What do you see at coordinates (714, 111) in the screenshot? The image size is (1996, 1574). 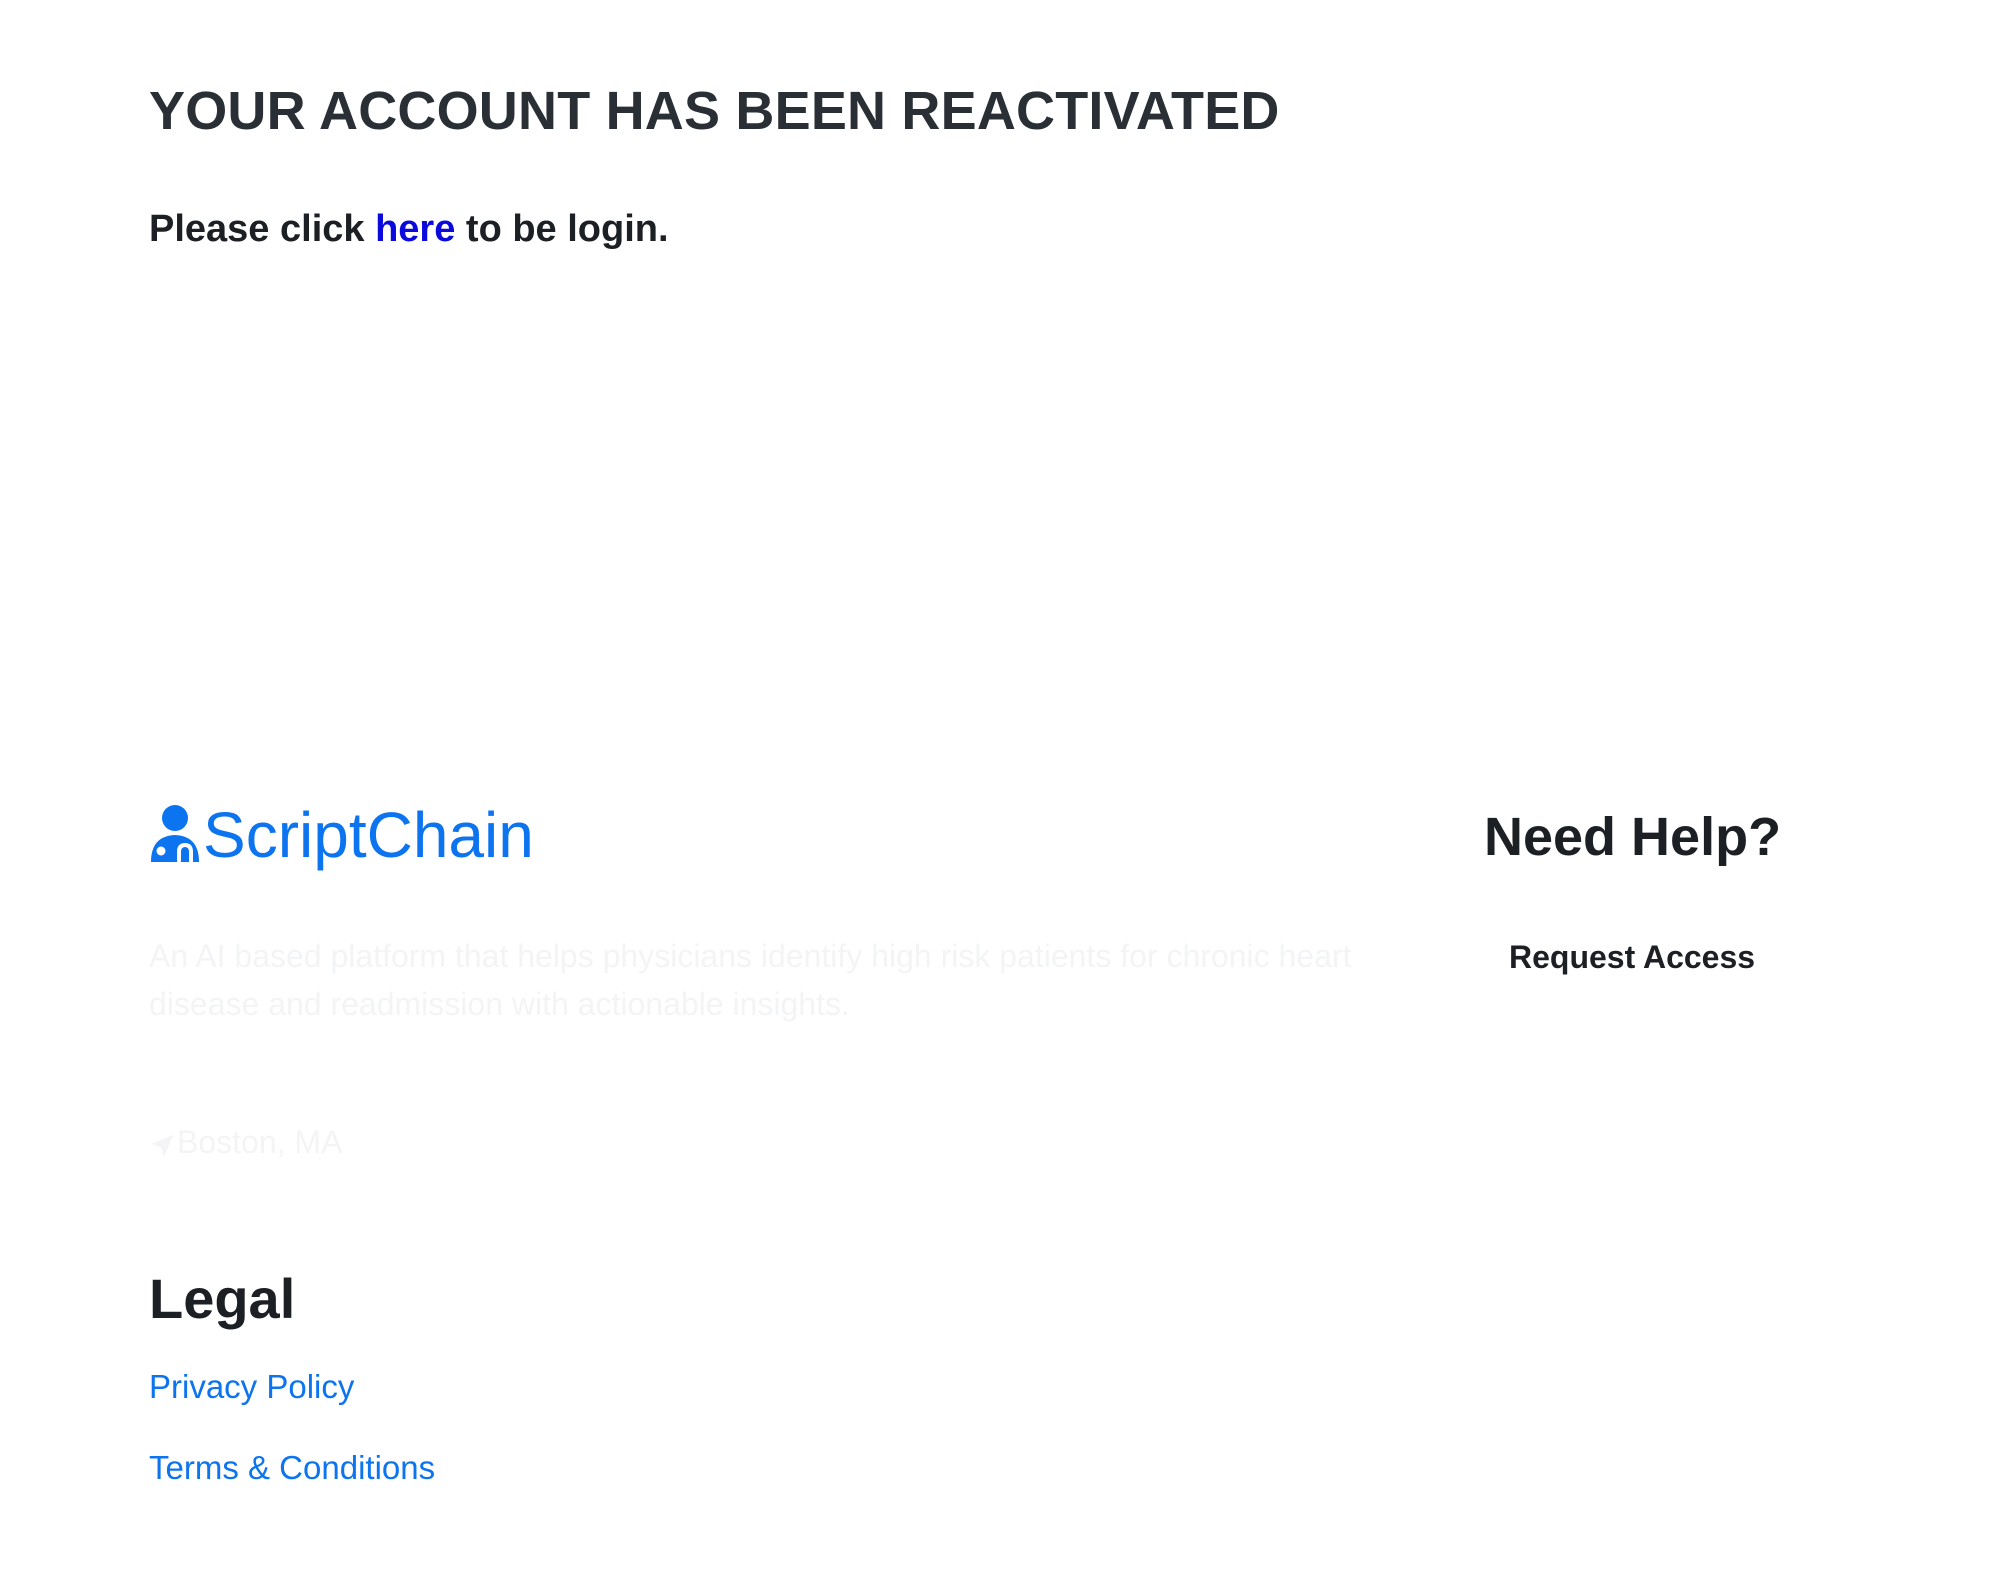 I see `page-title: YOUR ACCOUNT HAS BEEN REACTIVATED` at bounding box center [714, 111].